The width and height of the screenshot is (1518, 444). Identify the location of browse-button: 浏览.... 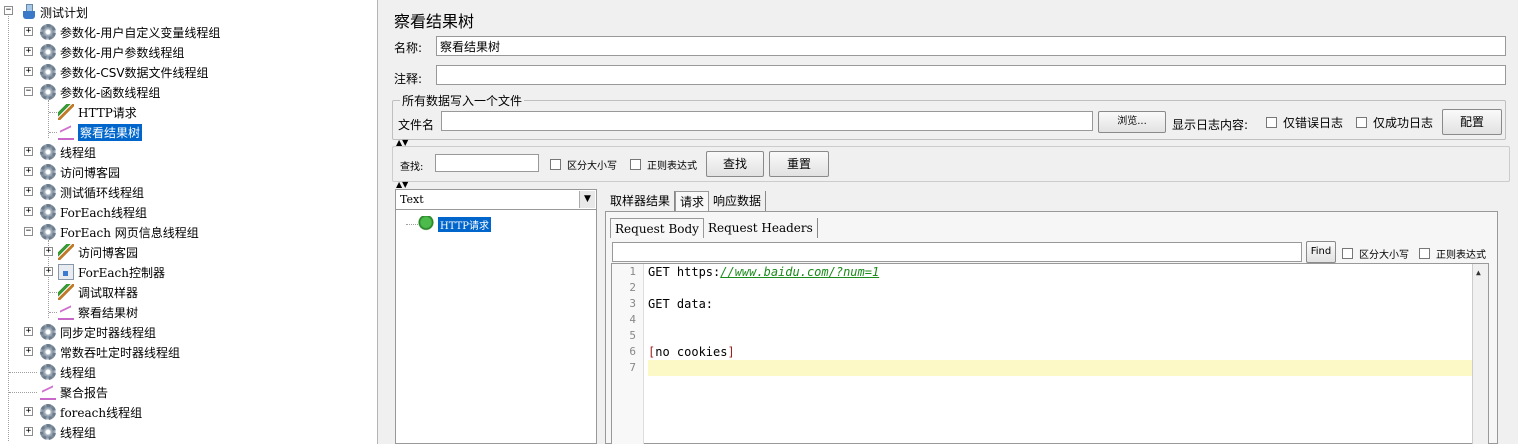
(1132, 122).